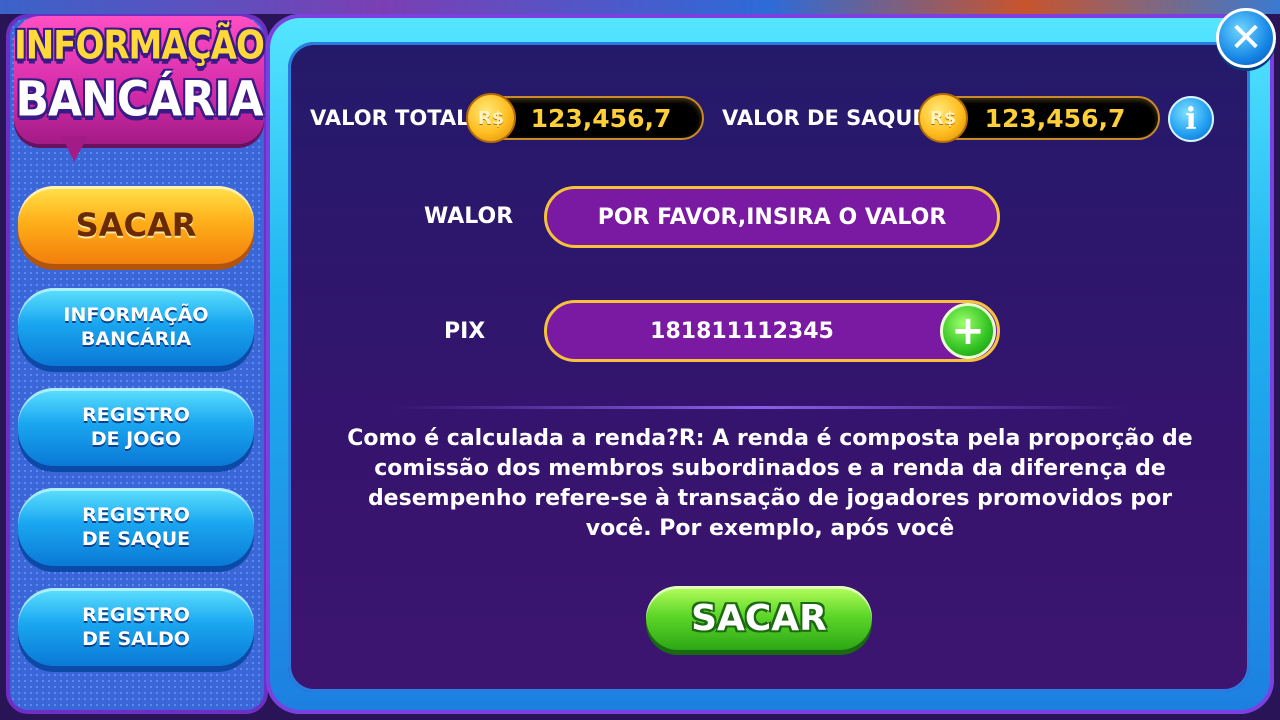  What do you see at coordinates (136, 439) in the screenshot?
I see `sidebar-item-label-line2: DE JOGO` at bounding box center [136, 439].